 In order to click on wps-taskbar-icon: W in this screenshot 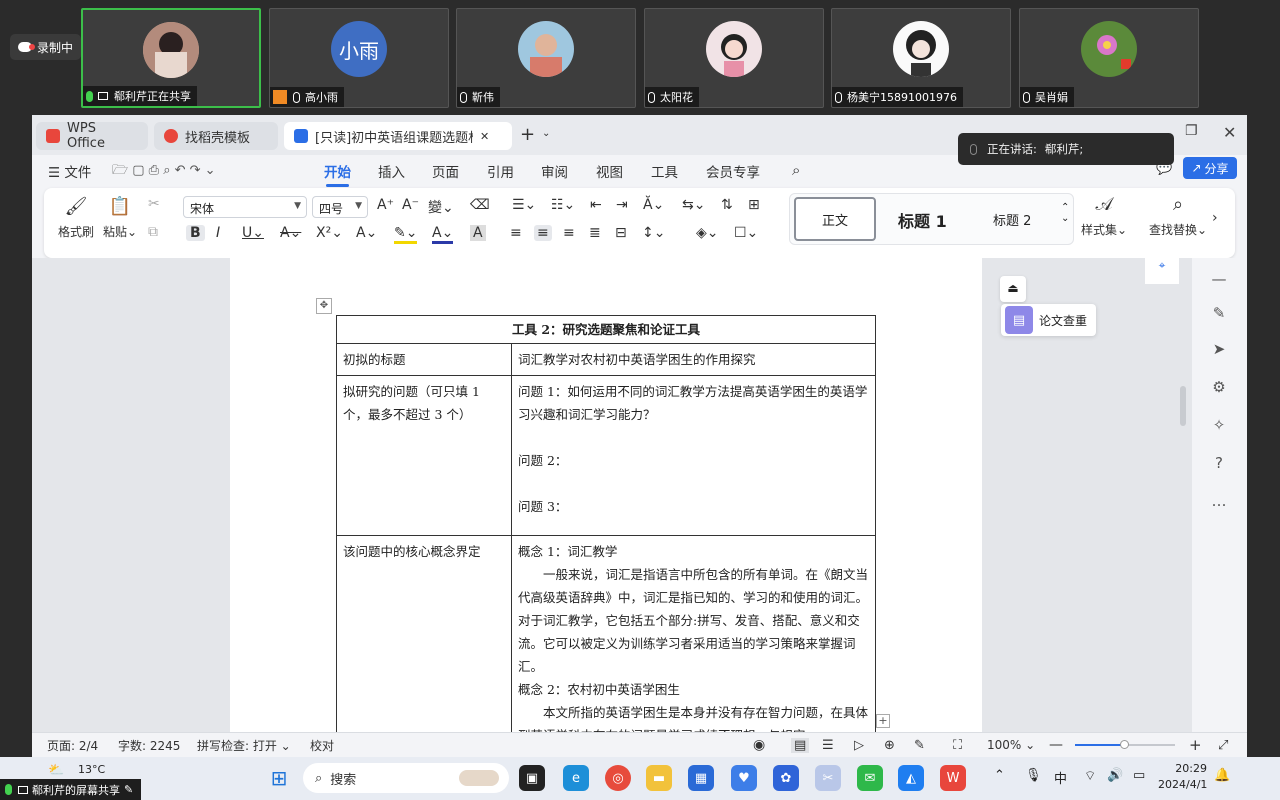, I will do `click(953, 778)`.